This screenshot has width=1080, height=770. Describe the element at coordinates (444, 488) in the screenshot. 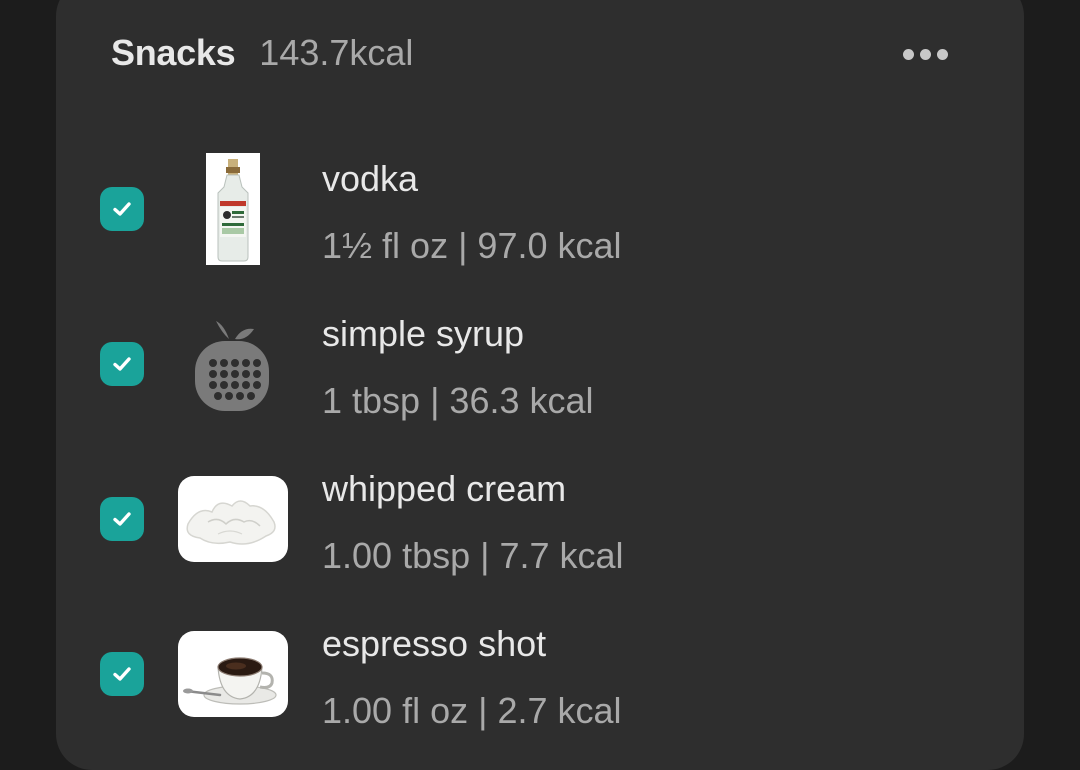

I see `food-name: whipped cream` at that location.